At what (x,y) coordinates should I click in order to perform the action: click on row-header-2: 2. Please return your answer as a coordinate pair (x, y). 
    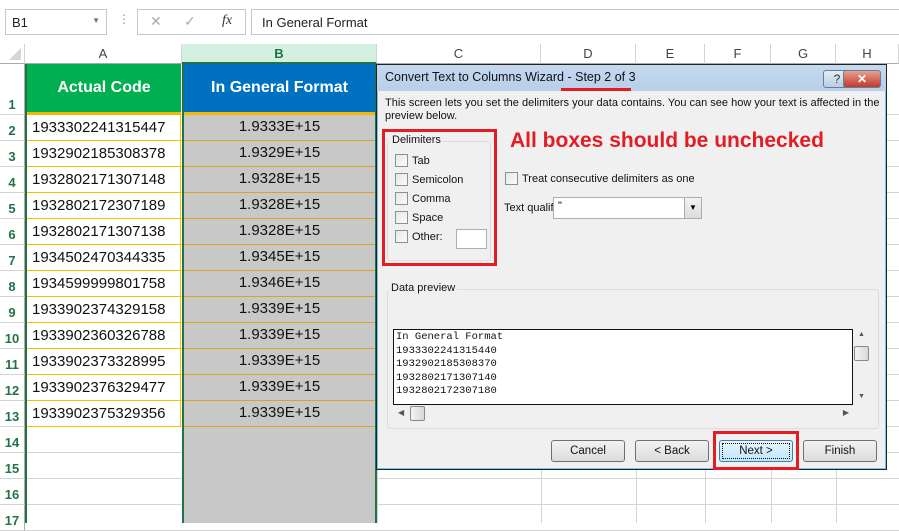
    Looking at the image, I should click on (12, 128).